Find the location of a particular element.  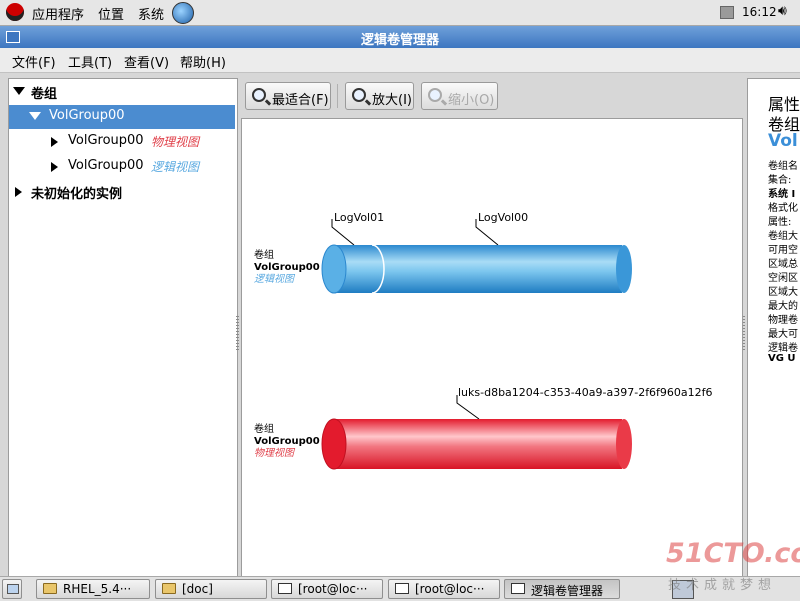

logvol01-leader-line is located at coordinates (343, 232).